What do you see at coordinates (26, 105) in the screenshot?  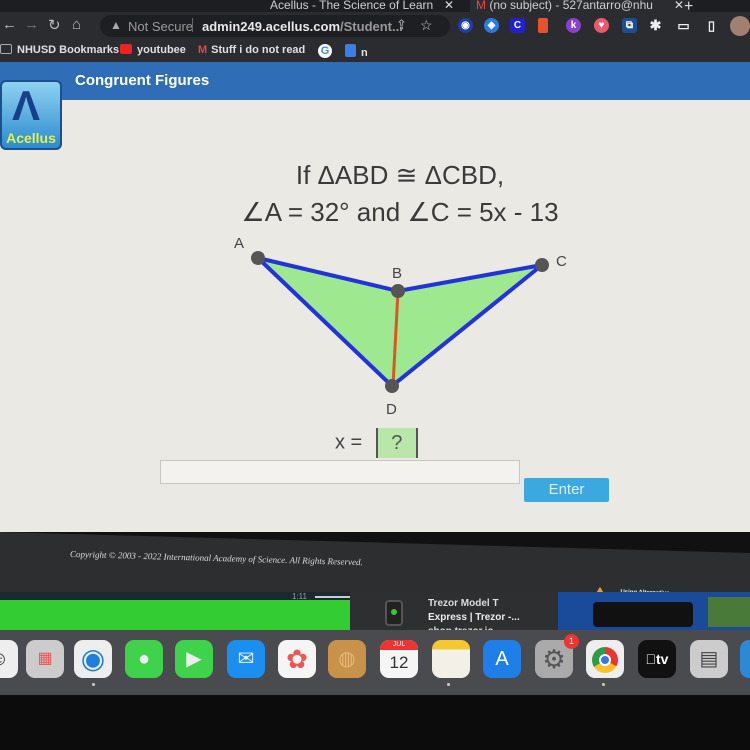 I see `logo-mark: Λ` at bounding box center [26, 105].